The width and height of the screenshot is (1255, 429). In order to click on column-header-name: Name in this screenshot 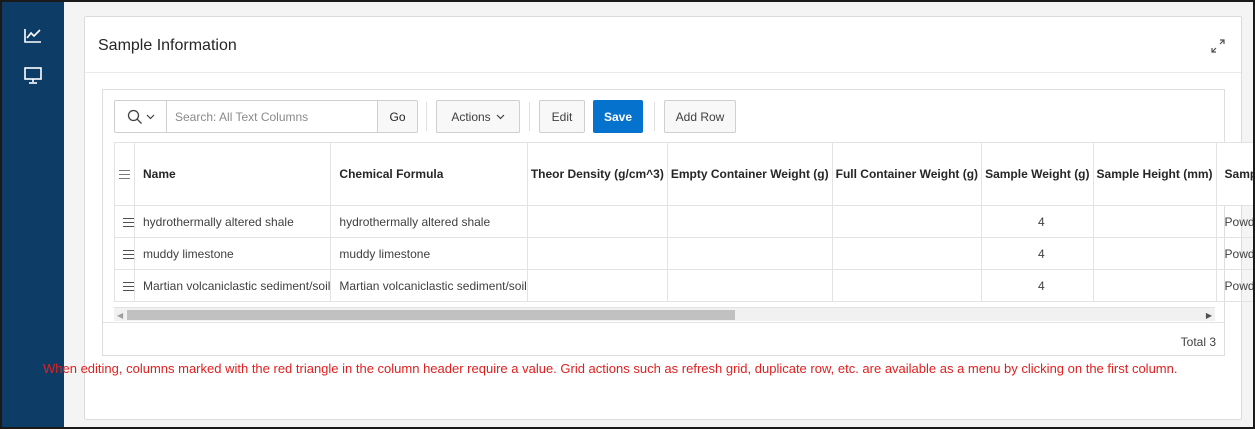, I will do `click(232, 174)`.